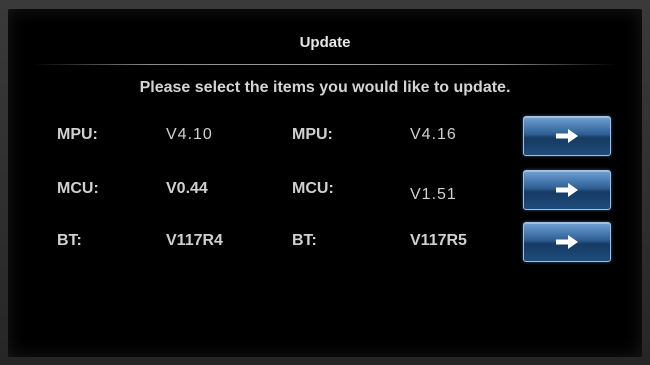  I want to click on current-mpu-version: V4.10, so click(189, 134).